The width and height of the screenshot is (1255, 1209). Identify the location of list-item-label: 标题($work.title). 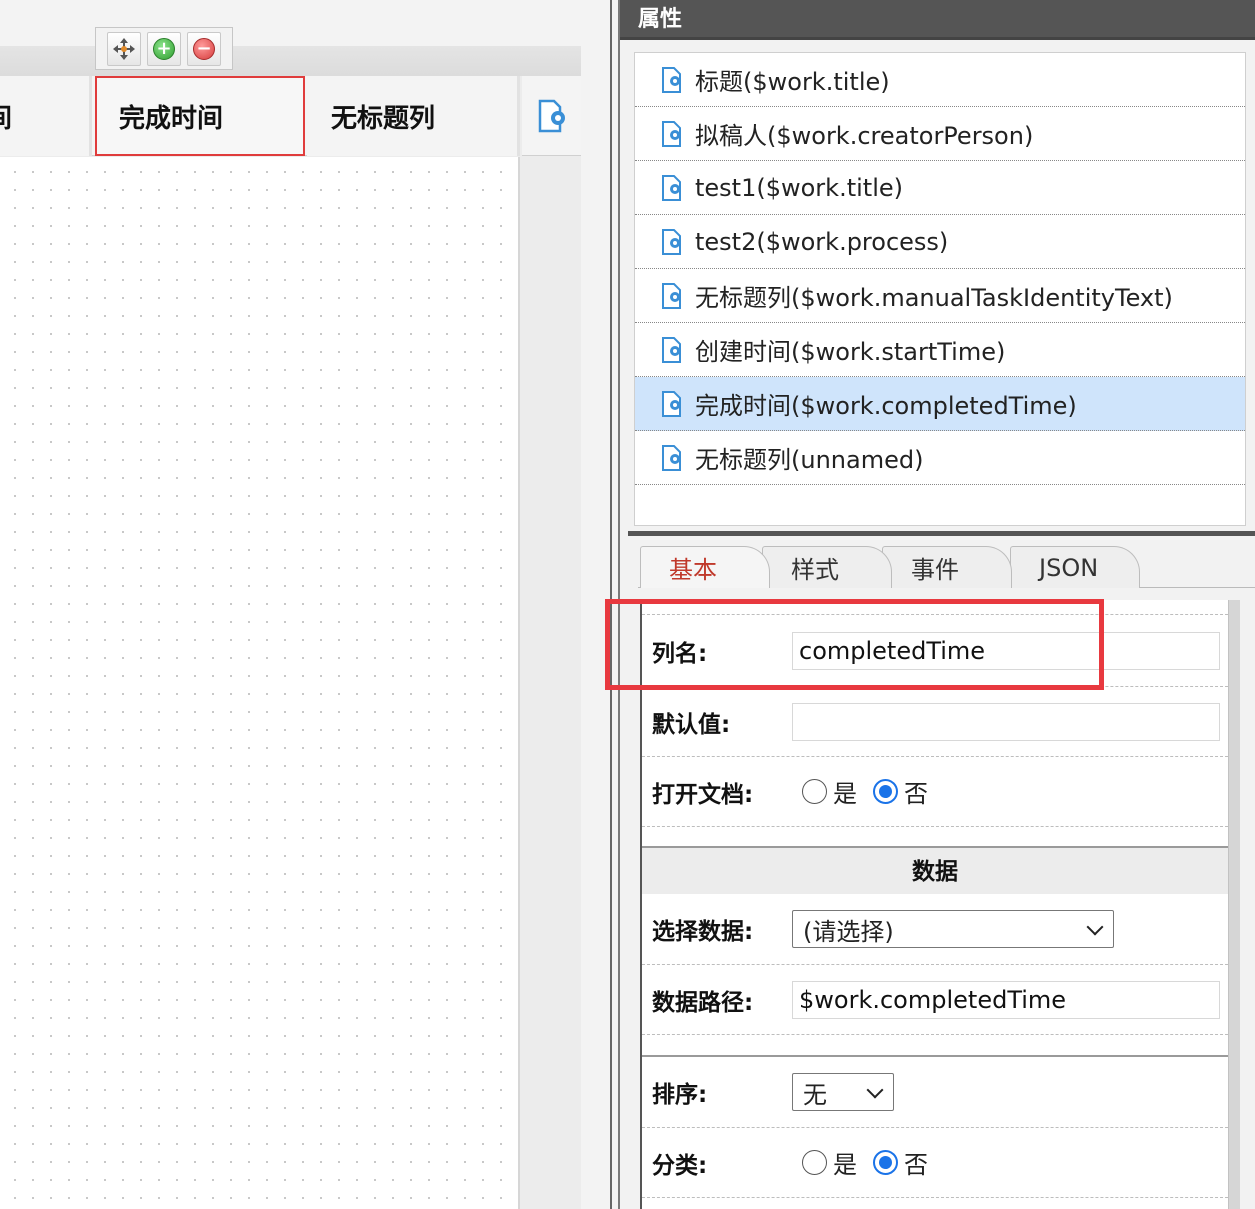
(792, 82).